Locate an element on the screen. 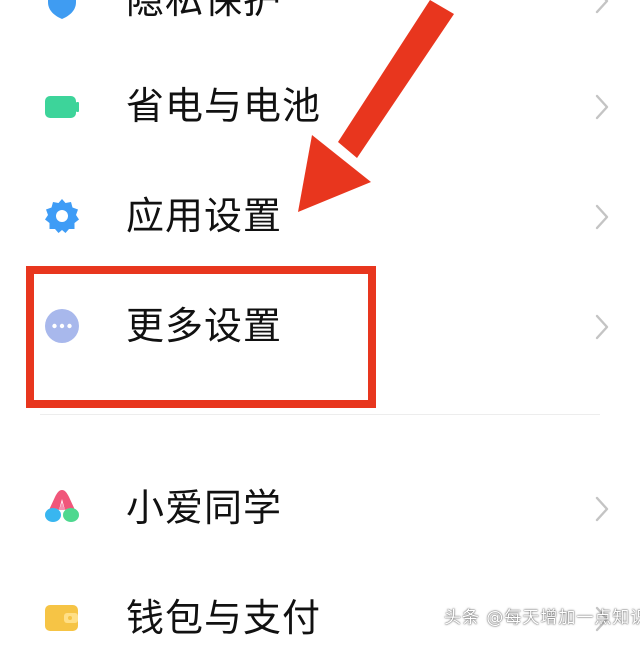 The width and height of the screenshot is (640, 668). pointer-arrow-icon is located at coordinates (376, 106).